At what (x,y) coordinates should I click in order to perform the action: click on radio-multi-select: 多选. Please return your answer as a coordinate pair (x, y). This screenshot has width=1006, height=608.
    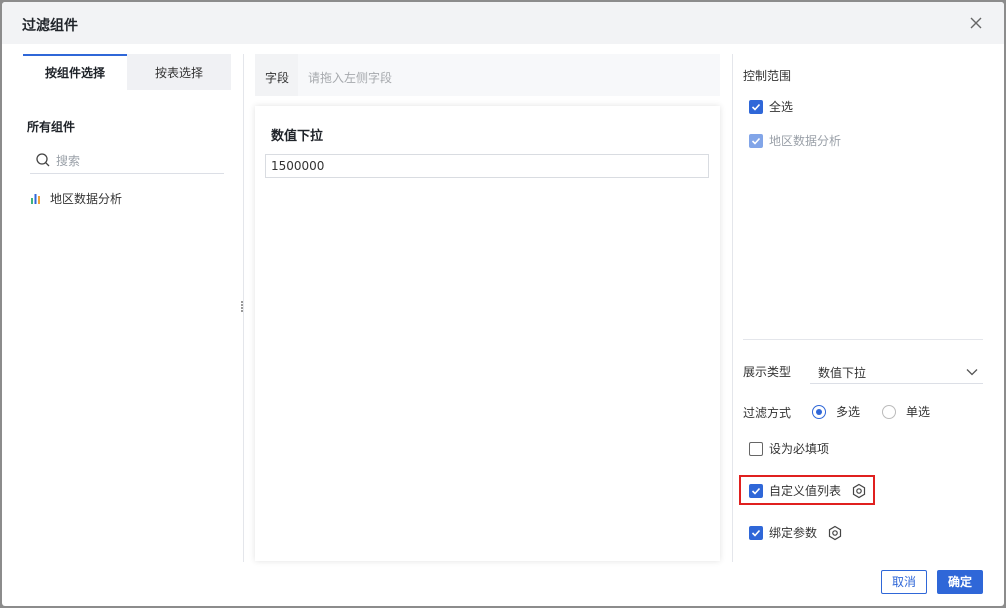
    Looking at the image, I should click on (836, 411).